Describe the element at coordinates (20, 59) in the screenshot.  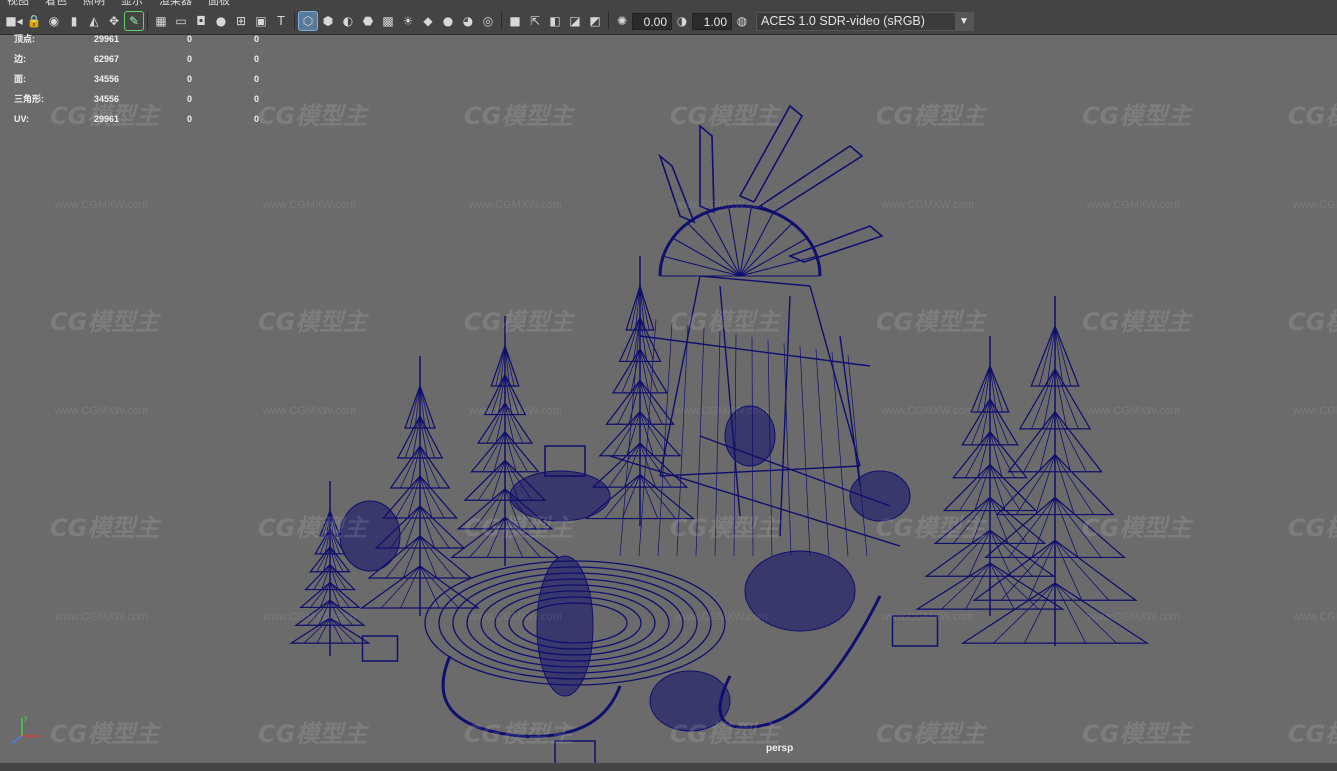
I see `hud-label: 边:` at that location.